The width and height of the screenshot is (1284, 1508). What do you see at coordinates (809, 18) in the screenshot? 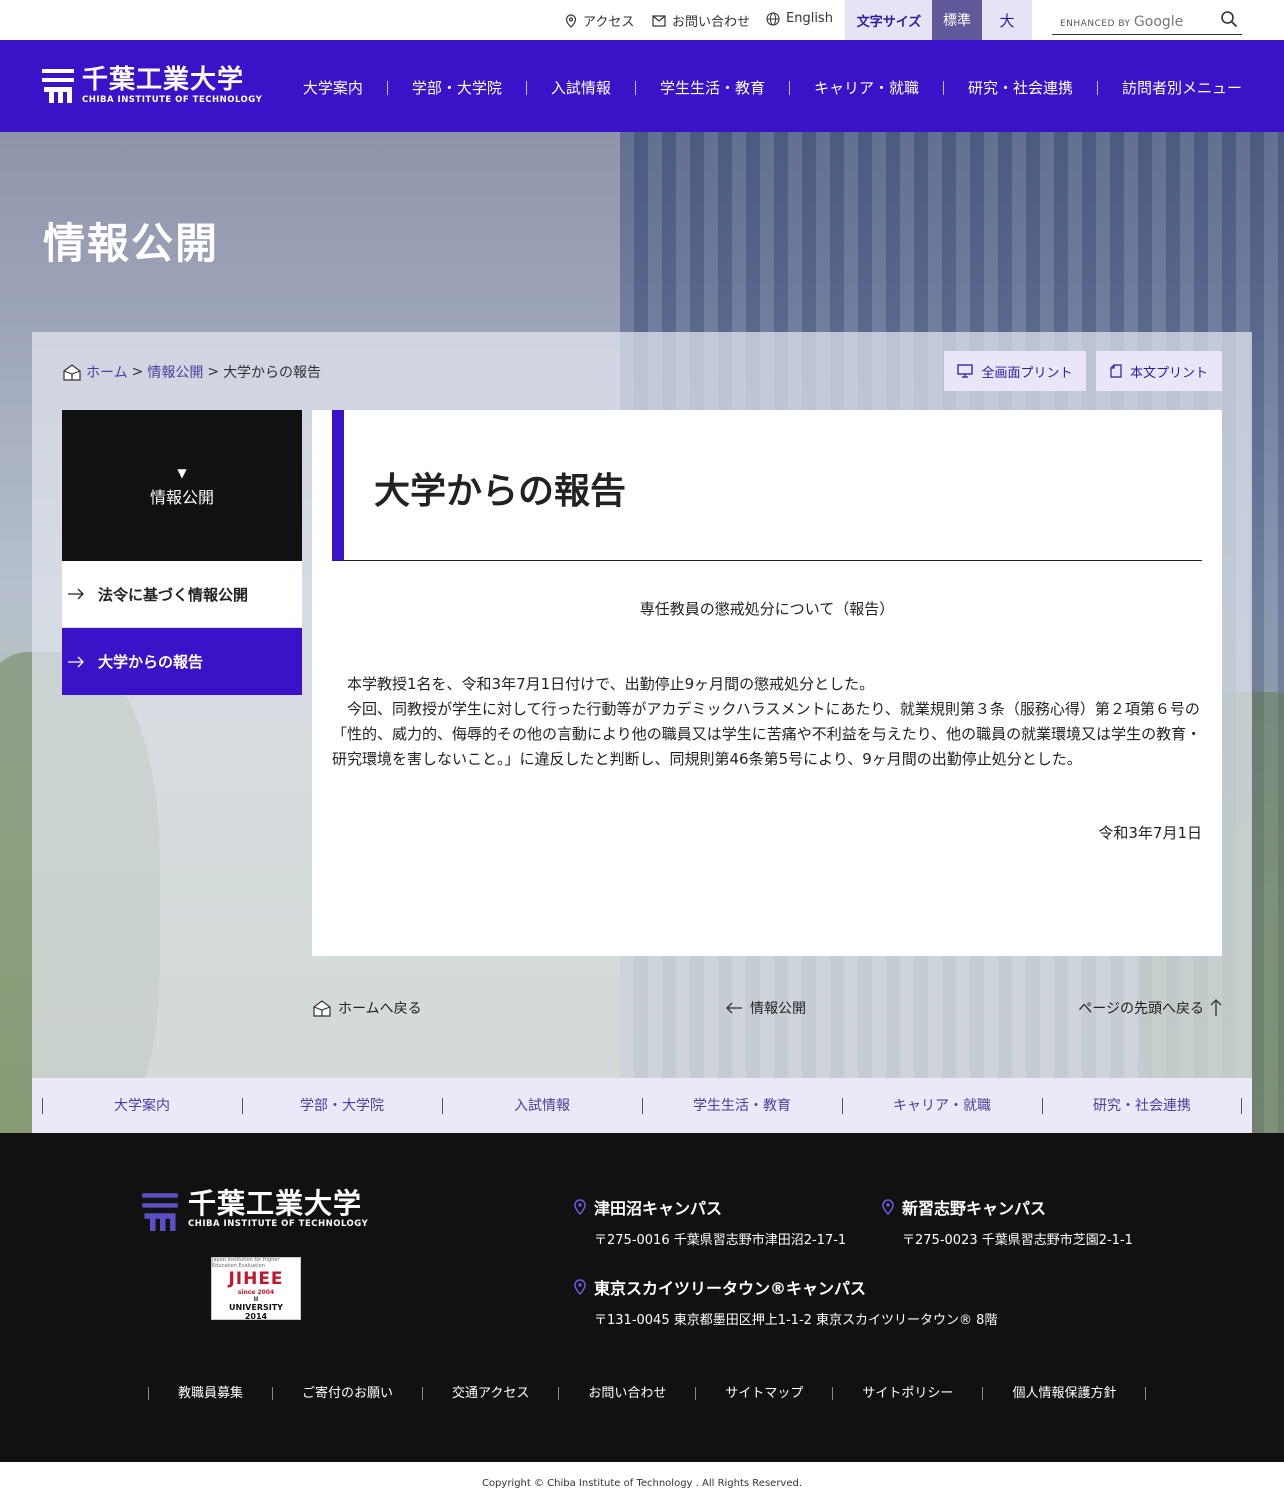
I see `english-label: English` at bounding box center [809, 18].